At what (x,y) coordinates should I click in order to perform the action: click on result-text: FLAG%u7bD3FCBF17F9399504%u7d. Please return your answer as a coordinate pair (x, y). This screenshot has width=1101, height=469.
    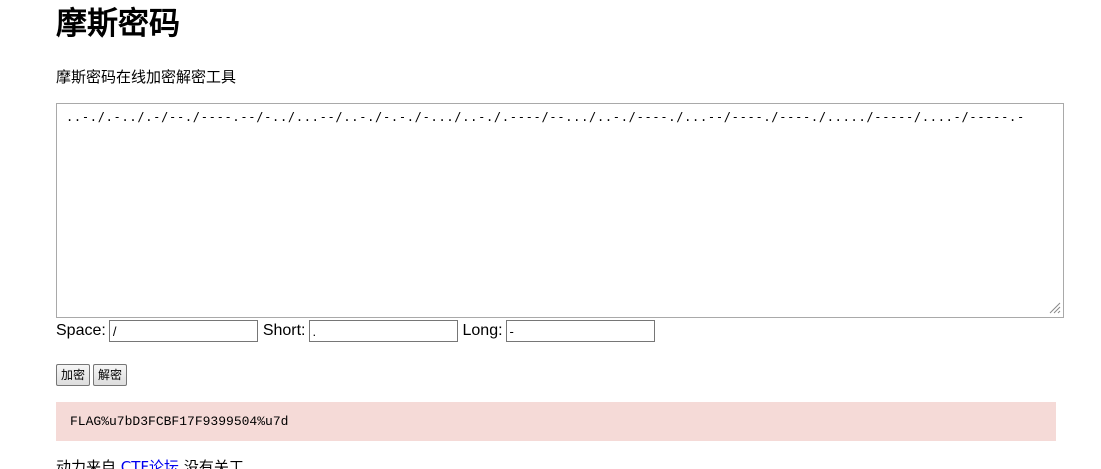
    Looking at the image, I should click on (179, 421).